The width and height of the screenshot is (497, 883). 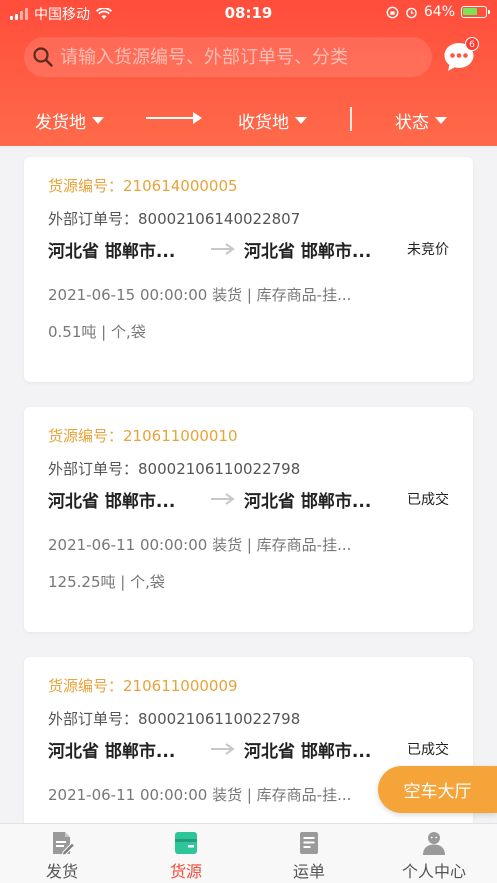 What do you see at coordinates (64, 844) in the screenshot?
I see `document-edit-icon` at bounding box center [64, 844].